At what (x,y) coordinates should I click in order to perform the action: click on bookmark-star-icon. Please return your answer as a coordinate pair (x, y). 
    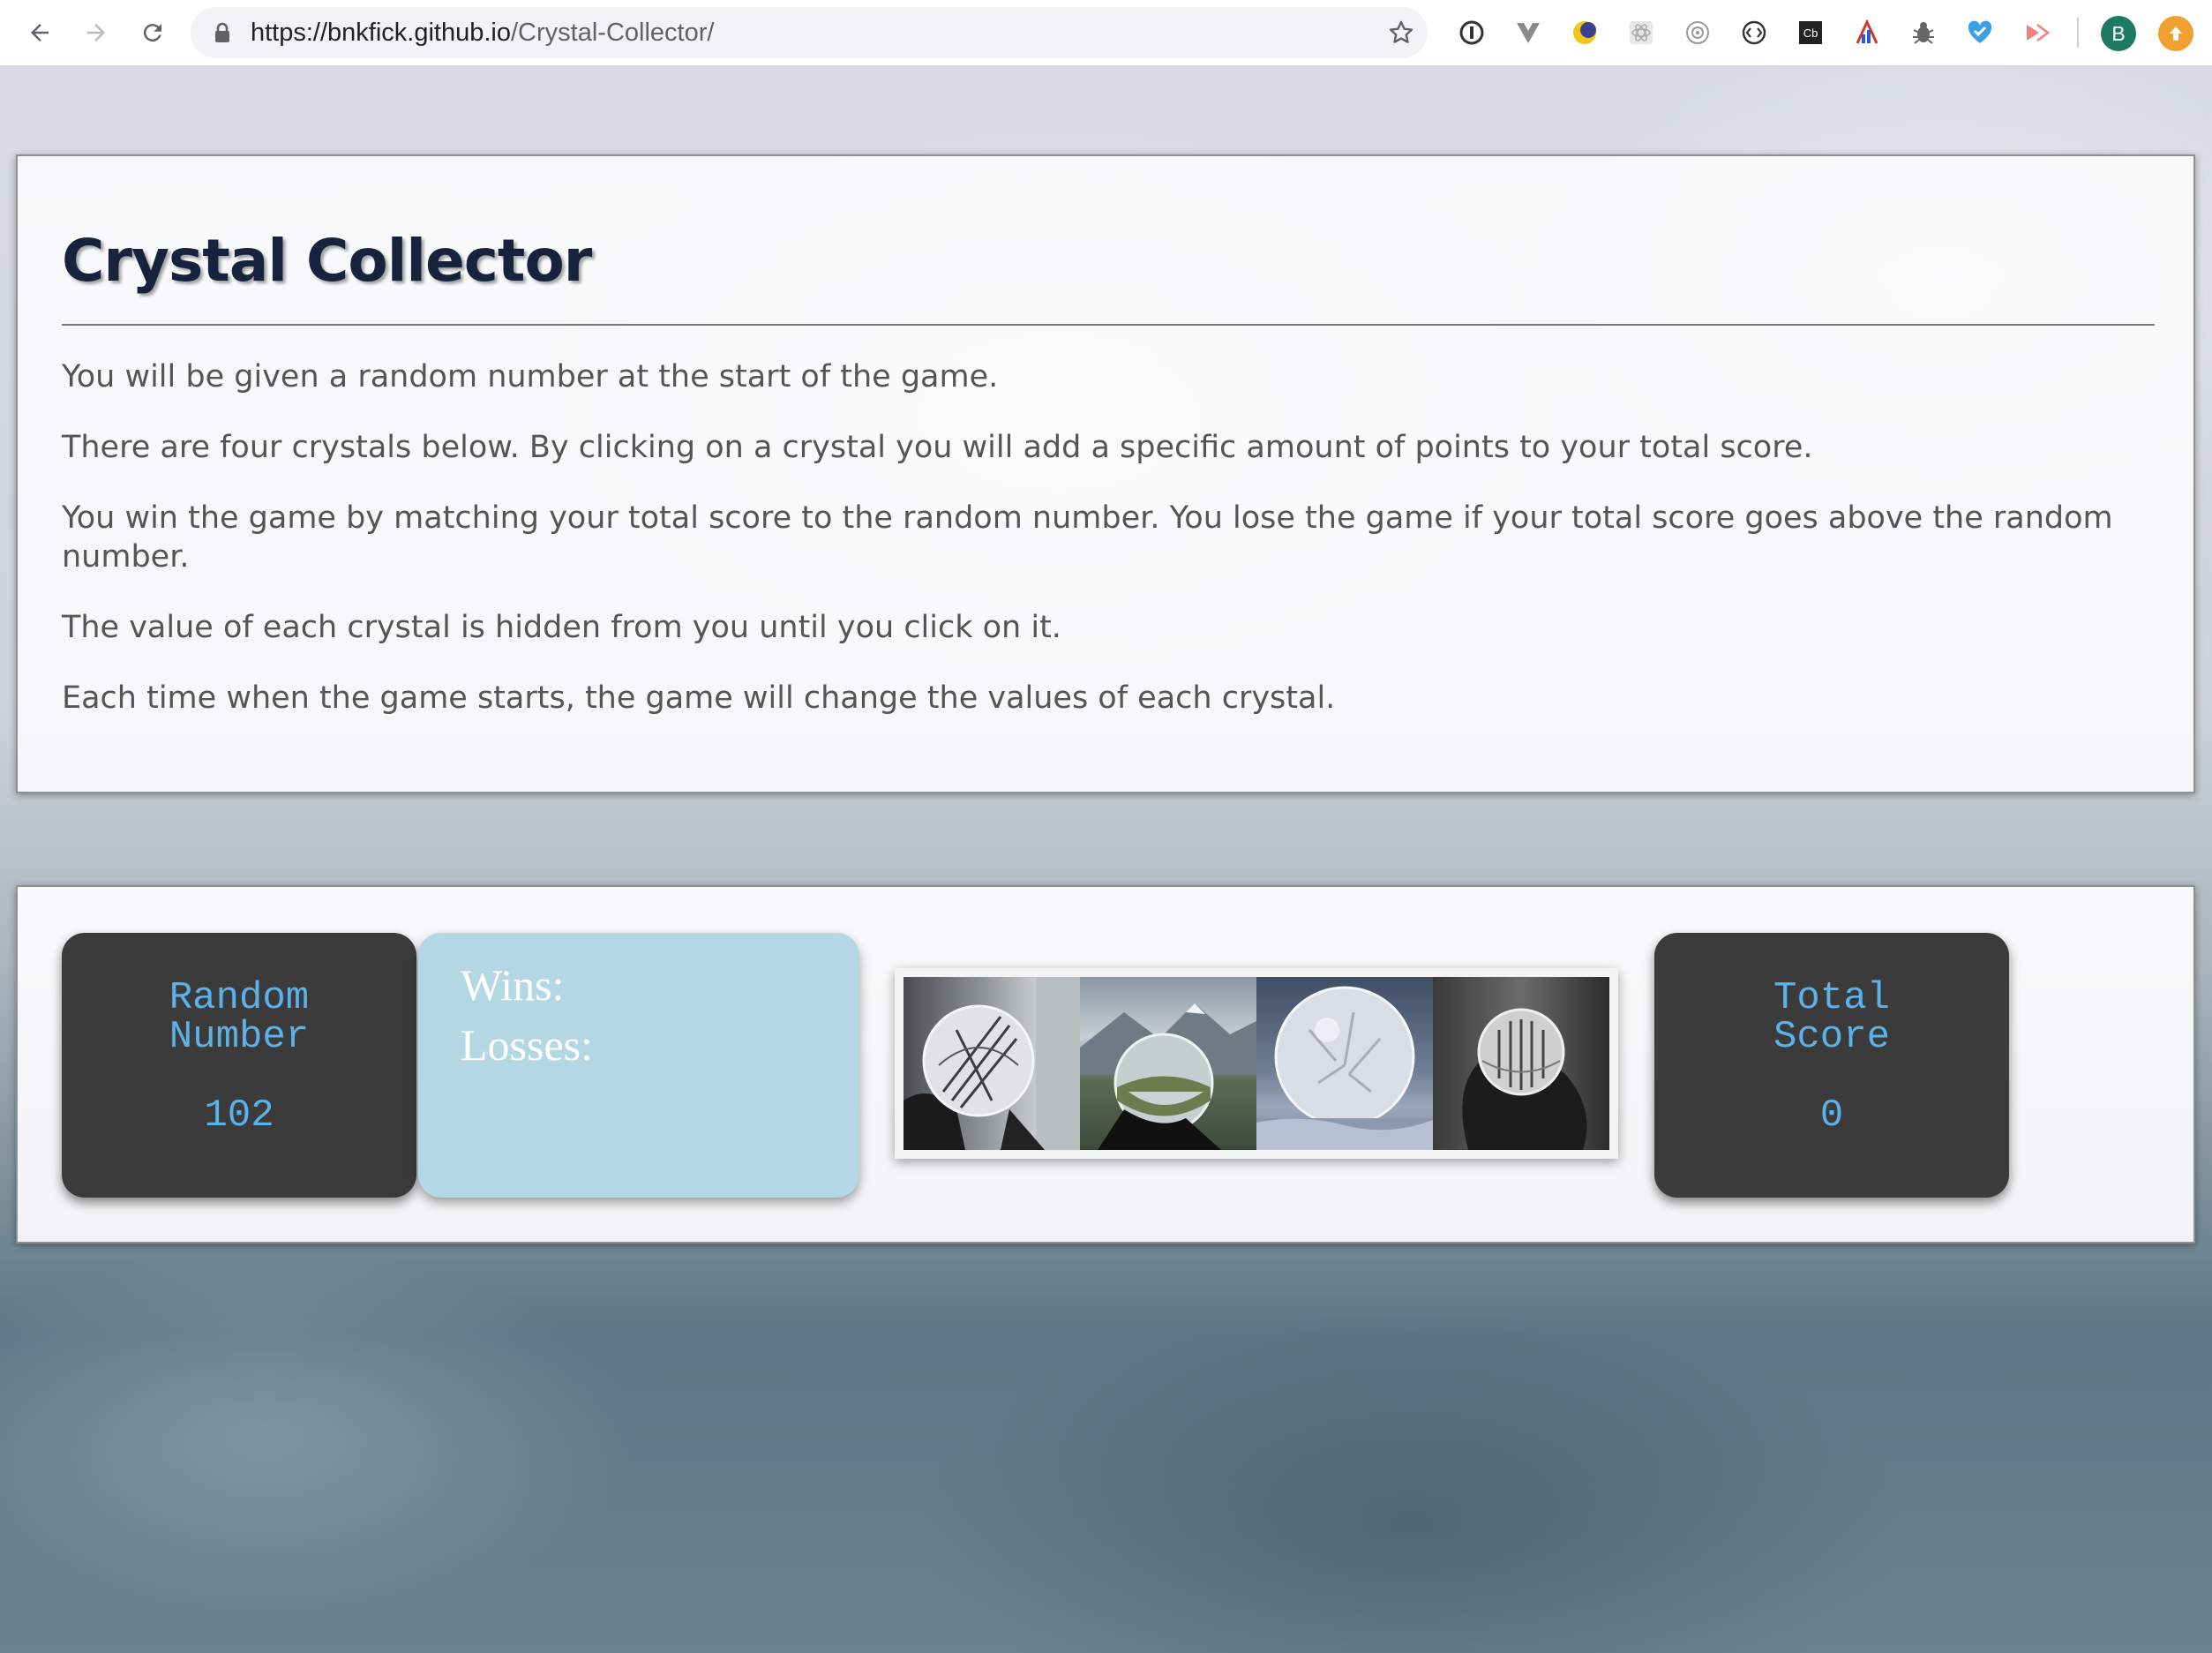
    Looking at the image, I should click on (1401, 35).